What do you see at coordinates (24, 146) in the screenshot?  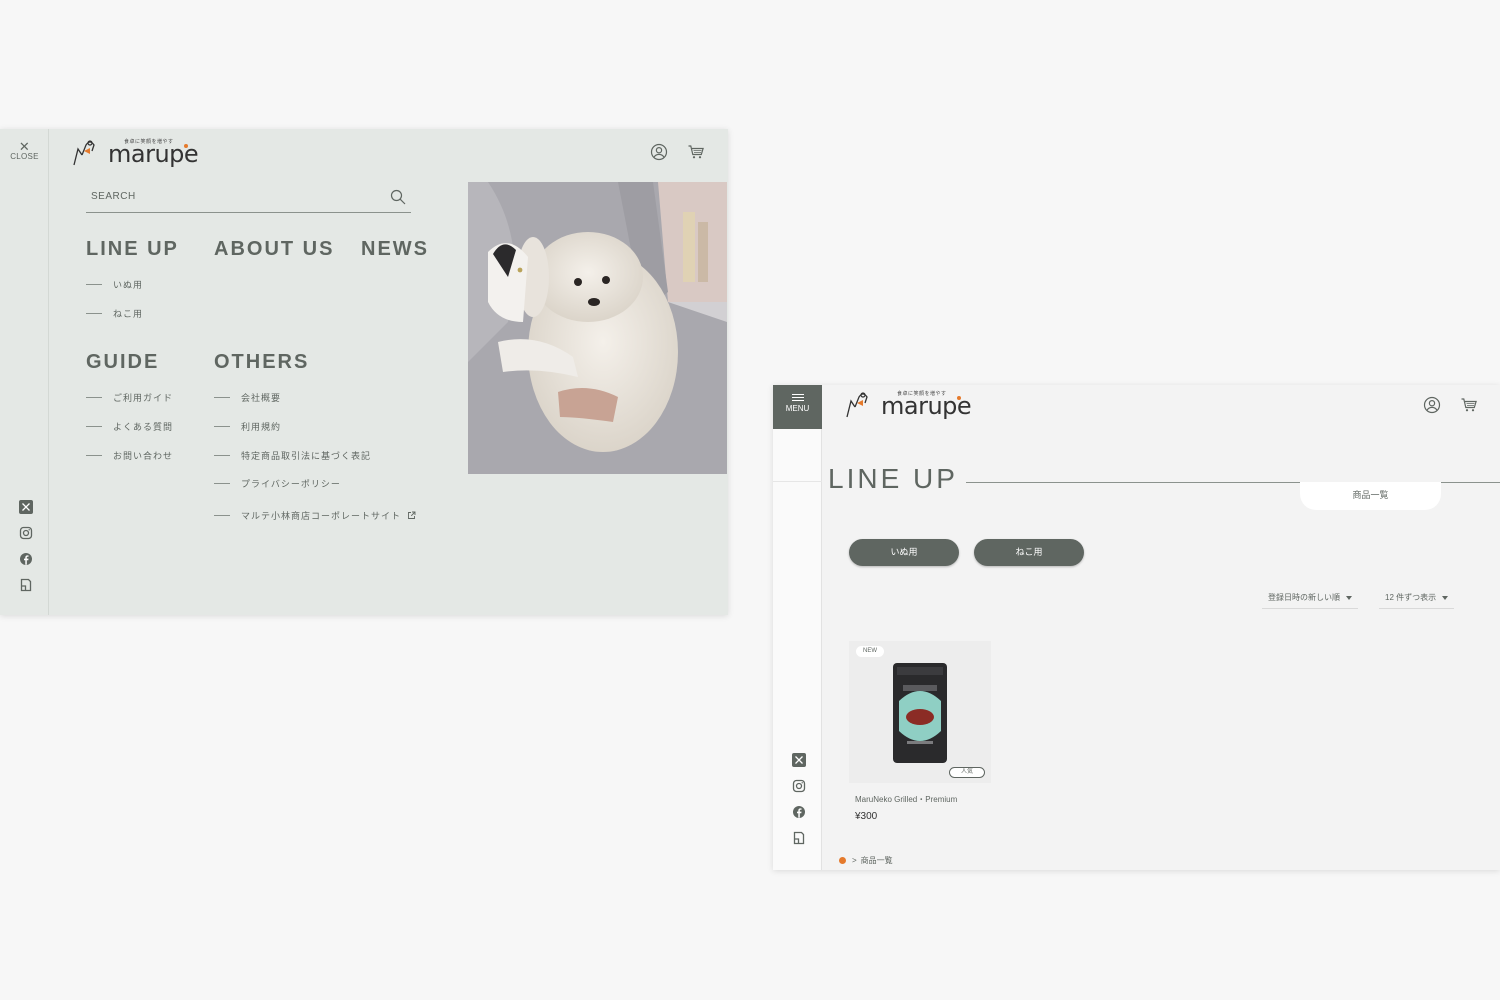 I see `close-icon: ✕` at bounding box center [24, 146].